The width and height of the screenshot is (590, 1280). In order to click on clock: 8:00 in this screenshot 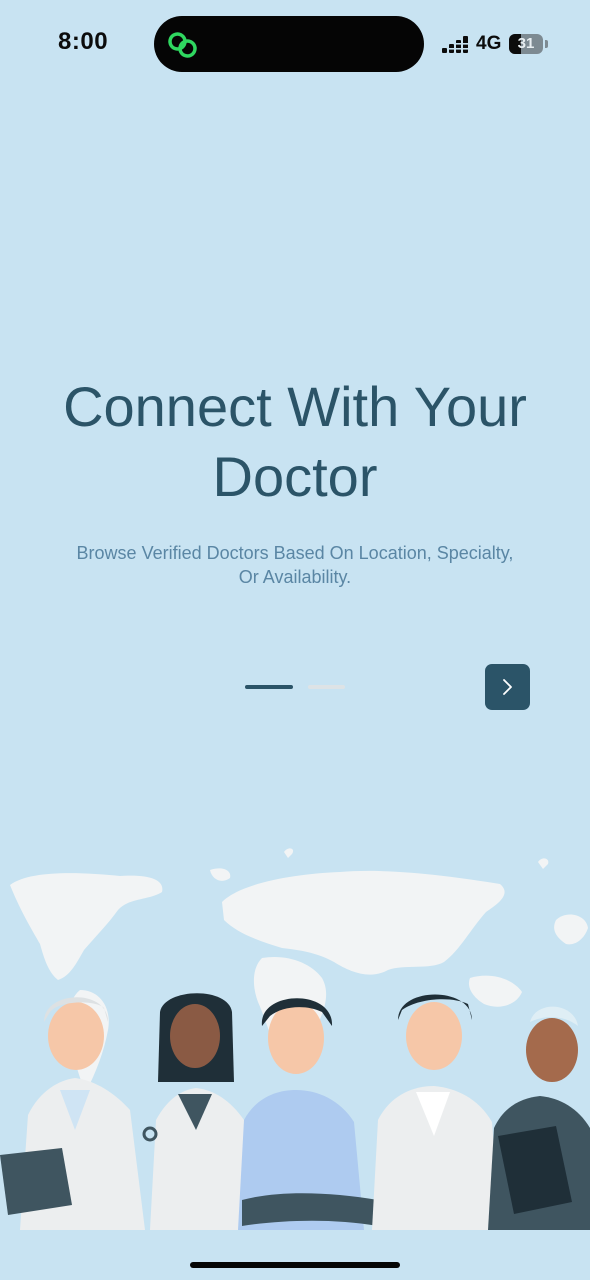, I will do `click(83, 41)`.